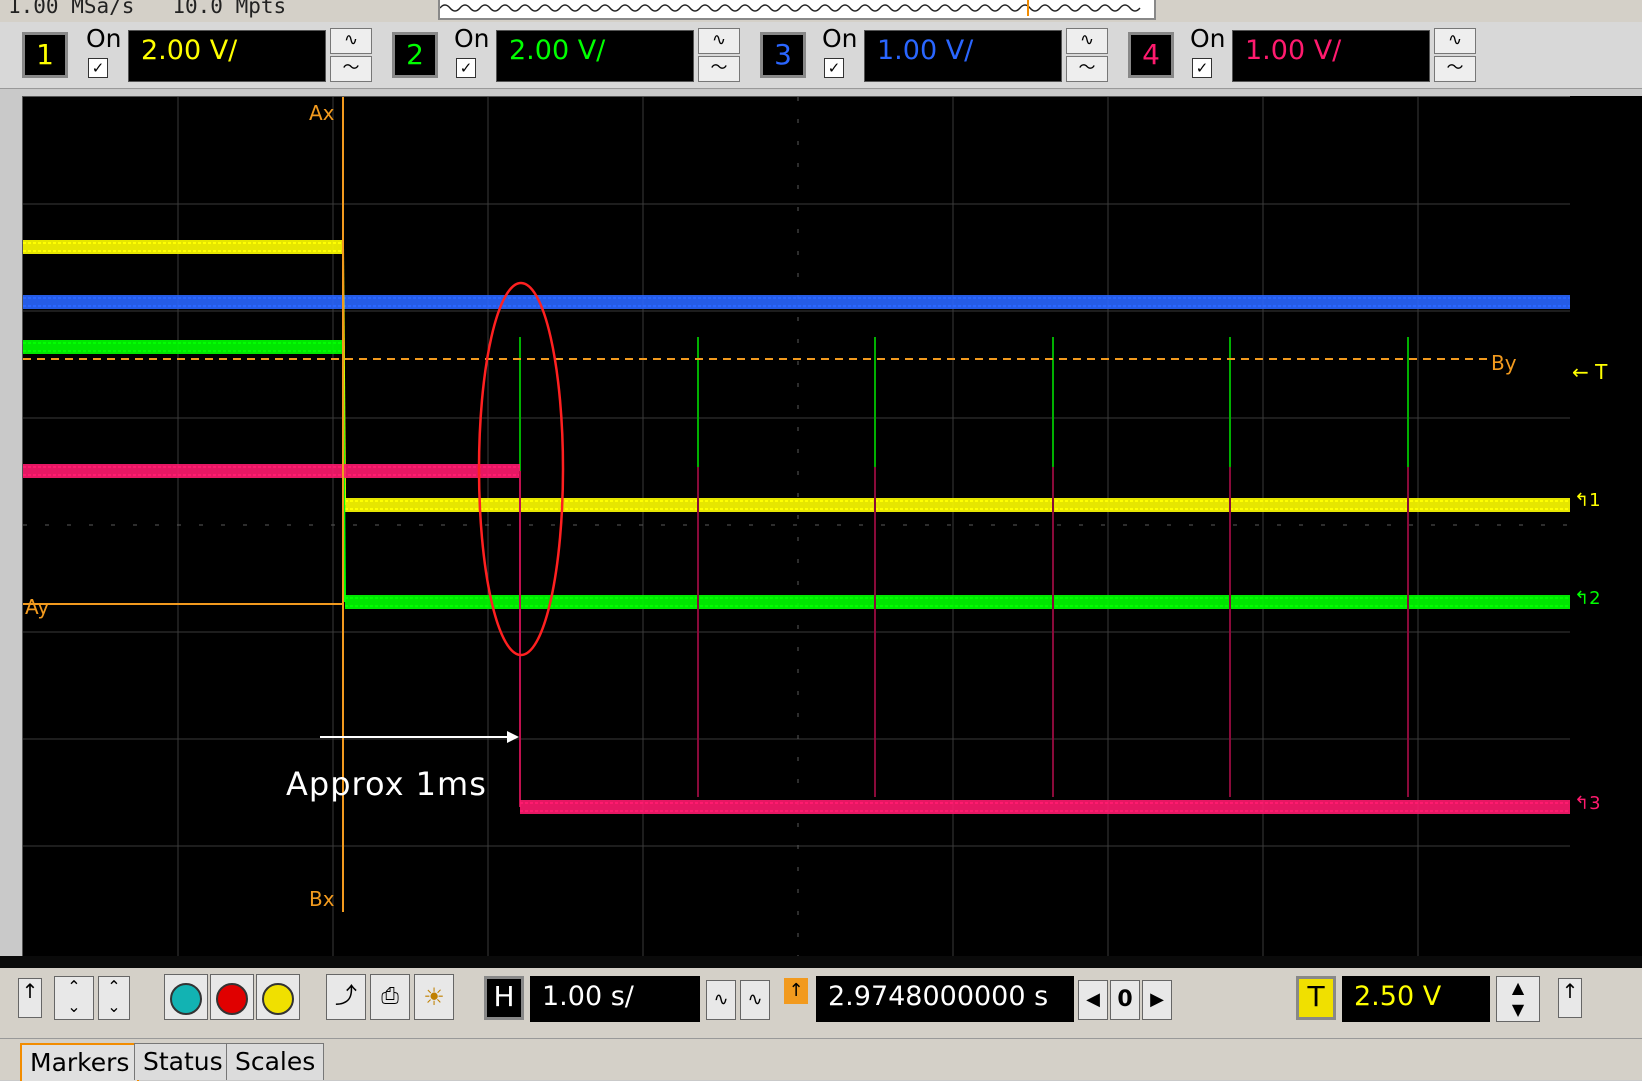  I want to click on save-screen-icon: ⤴, so click(346, 997).